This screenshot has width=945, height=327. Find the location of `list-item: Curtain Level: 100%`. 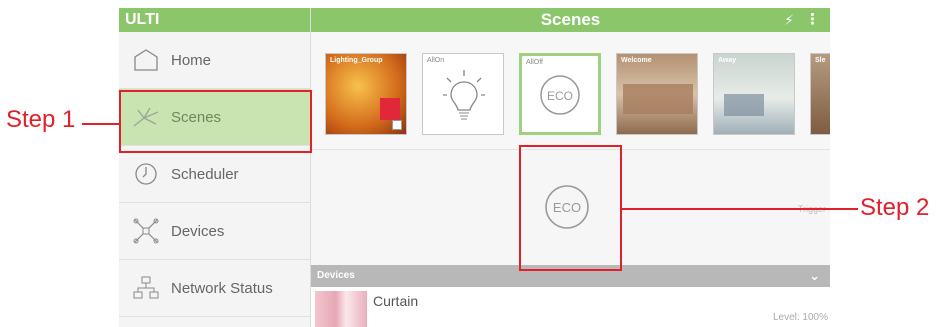

list-item: Curtain Level: 100% is located at coordinates (570, 307).